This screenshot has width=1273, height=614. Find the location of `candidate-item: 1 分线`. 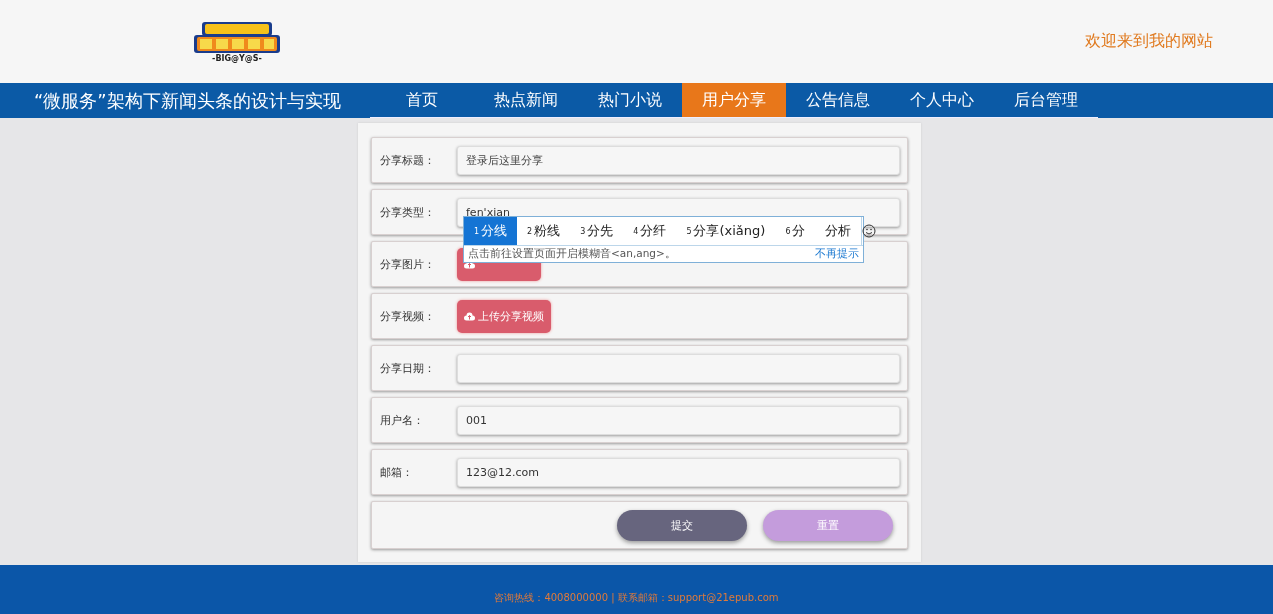

candidate-item: 1 分线 is located at coordinates (491, 231).